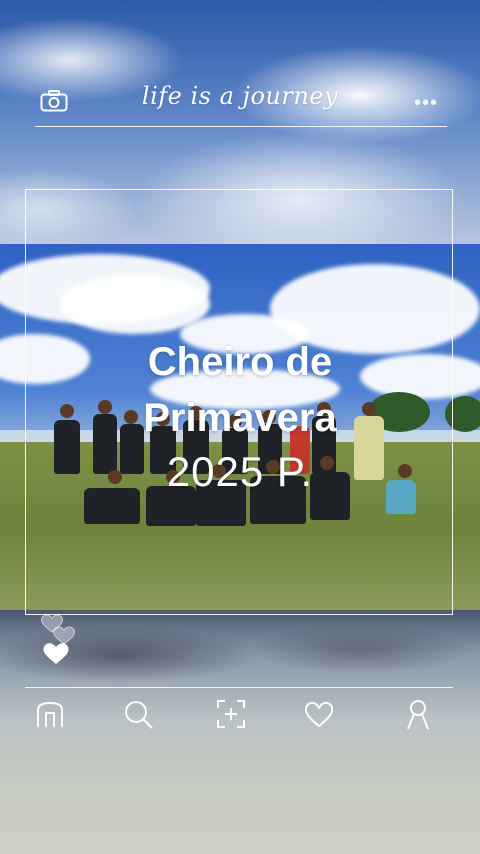  What do you see at coordinates (231, 714) in the screenshot?
I see `add-post-icon` at bounding box center [231, 714].